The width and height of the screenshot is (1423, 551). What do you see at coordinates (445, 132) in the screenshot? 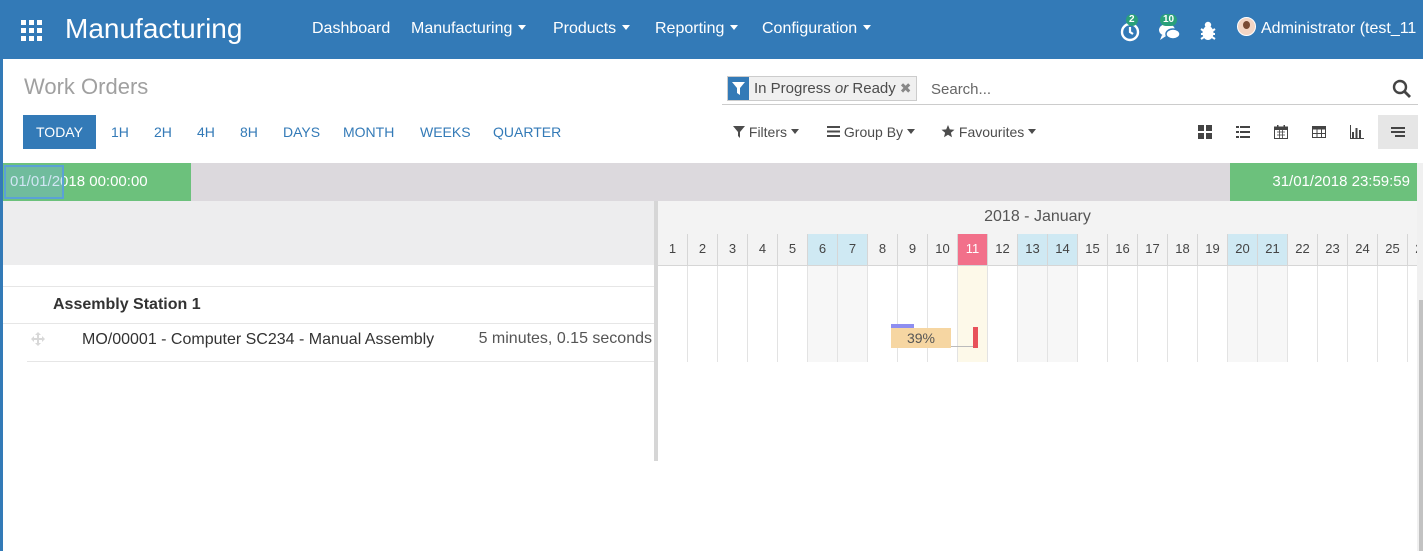
I see `scale-weeks-button: WEEKS` at bounding box center [445, 132].